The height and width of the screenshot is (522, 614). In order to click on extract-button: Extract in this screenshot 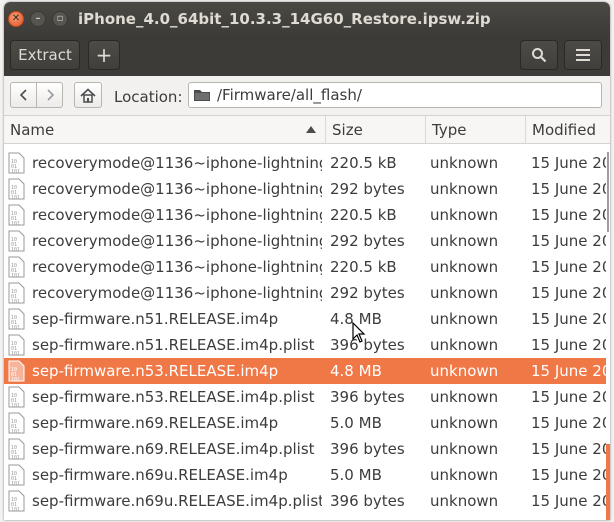, I will do `click(45, 55)`.